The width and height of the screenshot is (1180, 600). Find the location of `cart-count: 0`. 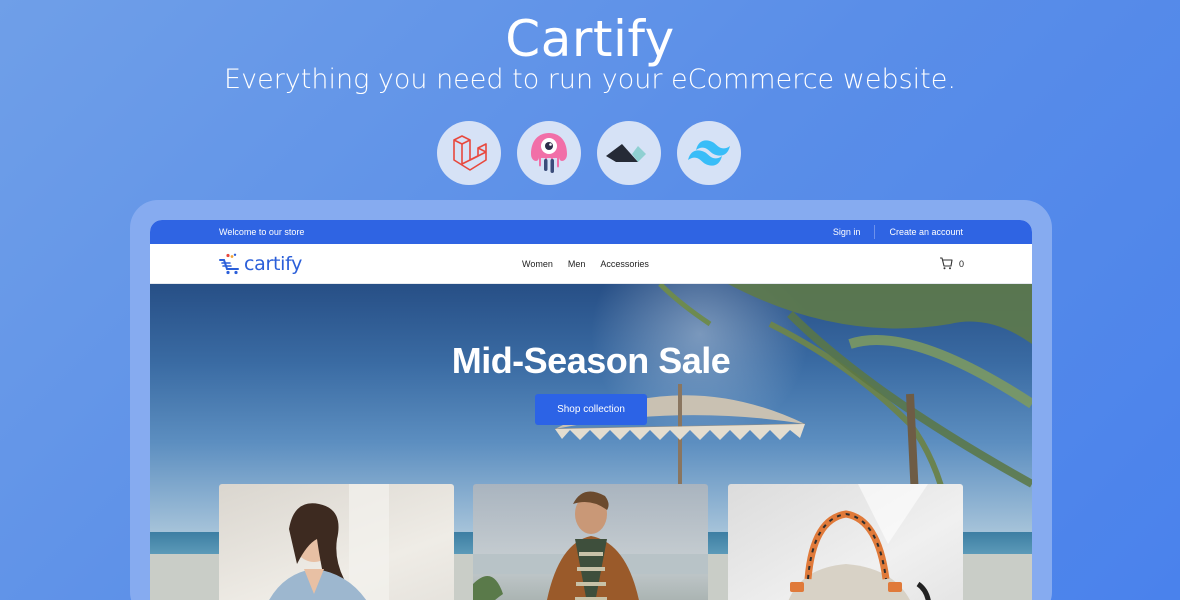

cart-count: 0 is located at coordinates (962, 263).